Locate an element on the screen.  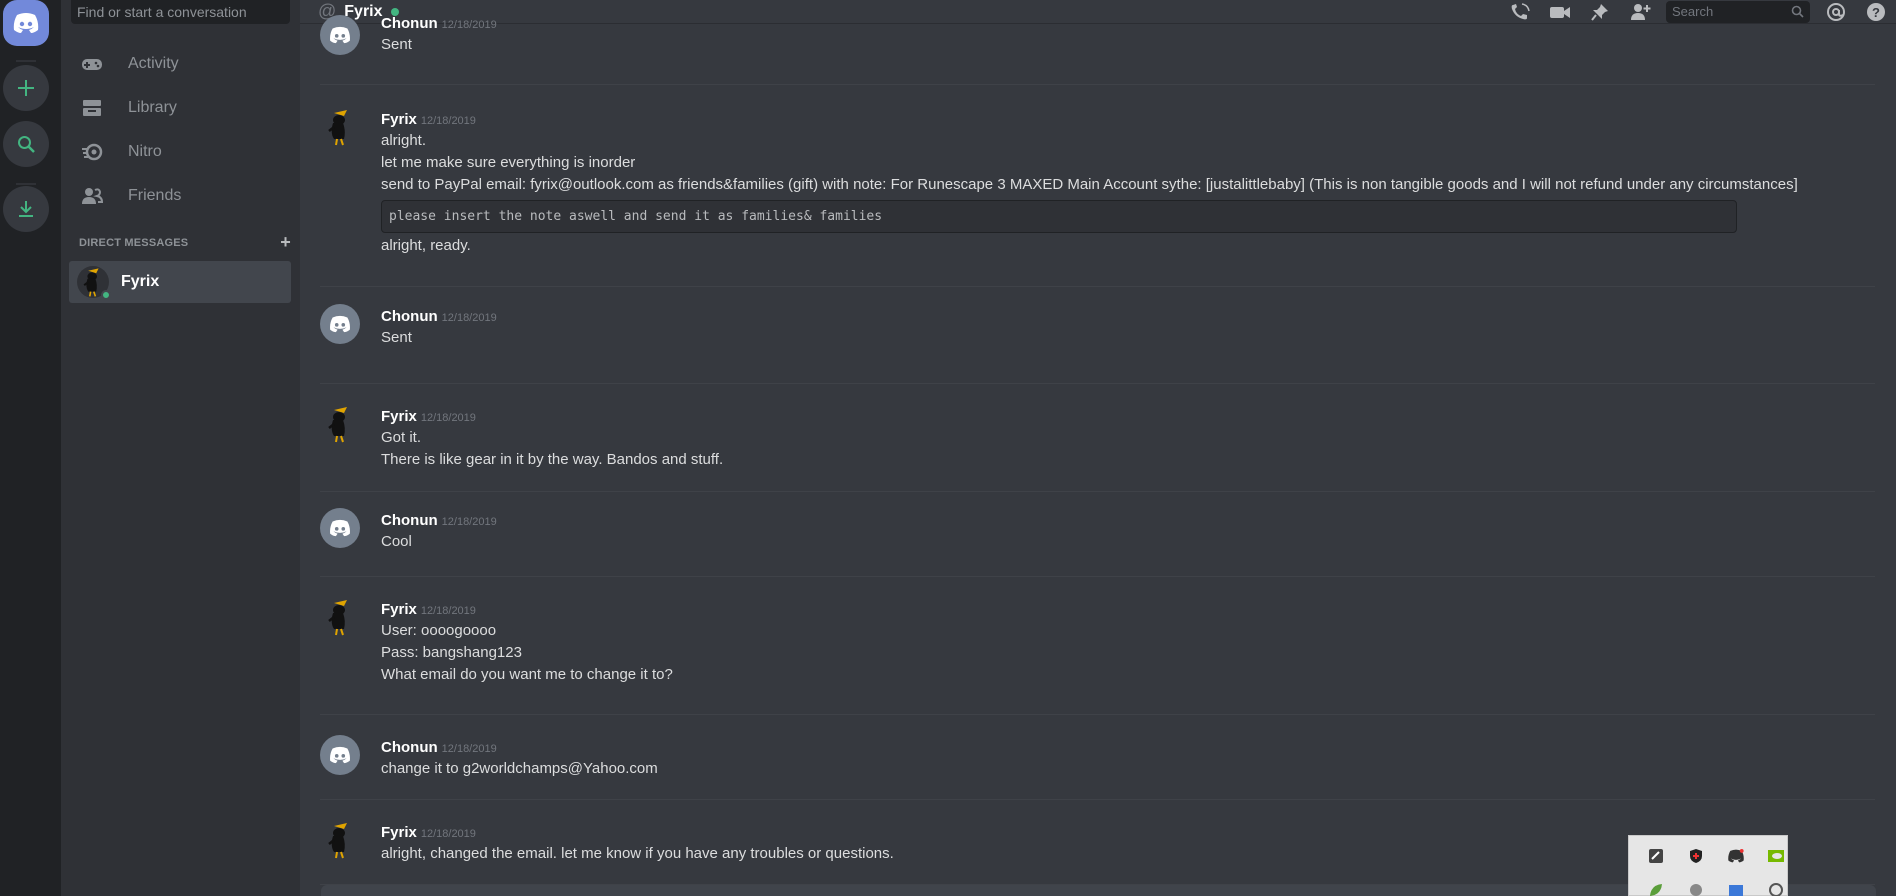
dm-section-header: DIRECT MESSAGES + is located at coordinates (185, 242).